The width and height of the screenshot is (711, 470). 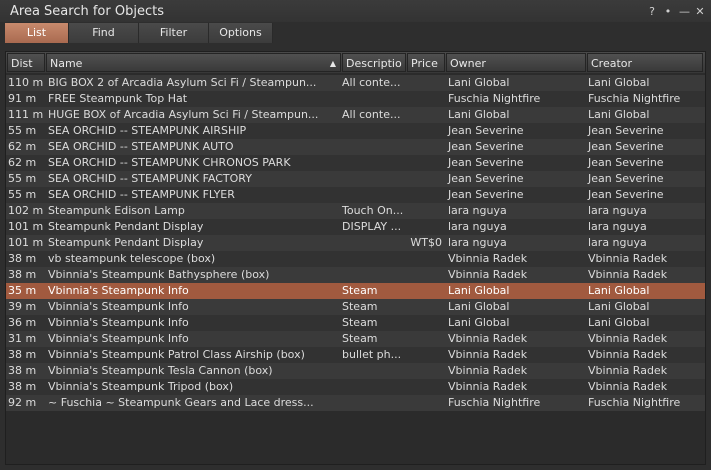 I want to click on cell-name: SEA ORCHID -- STEAMPUNK AUTO, so click(x=141, y=146).